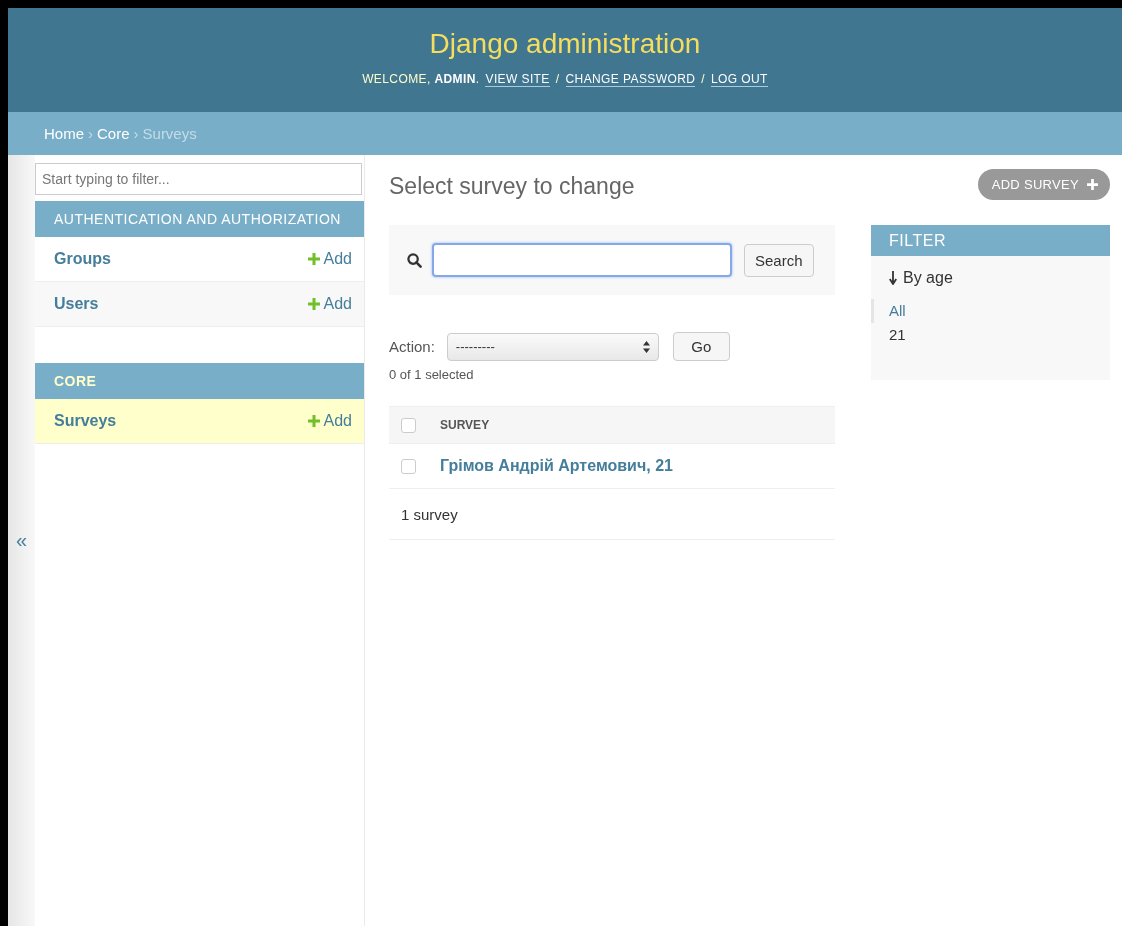 Image resolution: width=1122 pixels, height=926 pixels. What do you see at coordinates (739, 79) in the screenshot?
I see `header-link: LOG OUT` at bounding box center [739, 79].